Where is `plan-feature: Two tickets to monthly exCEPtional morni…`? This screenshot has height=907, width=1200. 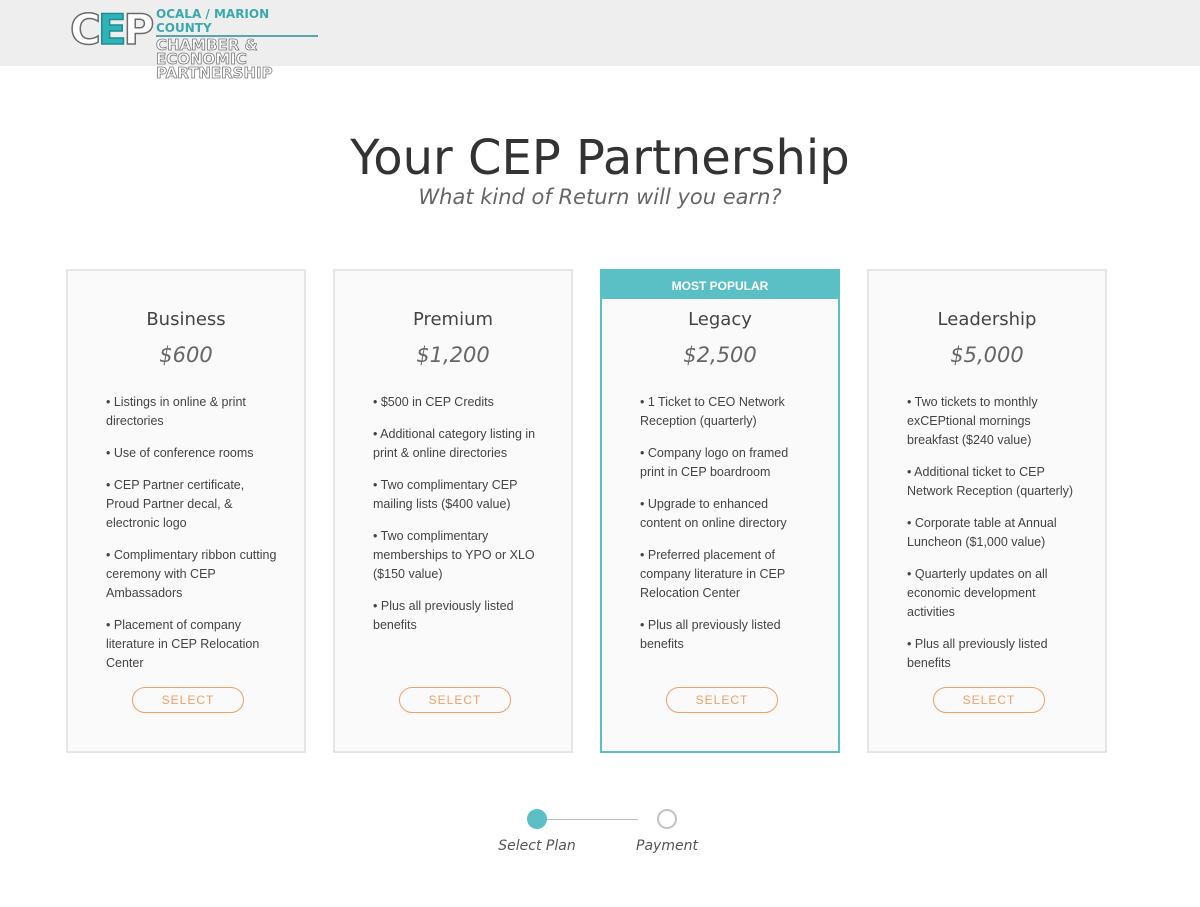
plan-feature: Two tickets to monthly exCEPtional morni… is located at coordinates (993, 421).